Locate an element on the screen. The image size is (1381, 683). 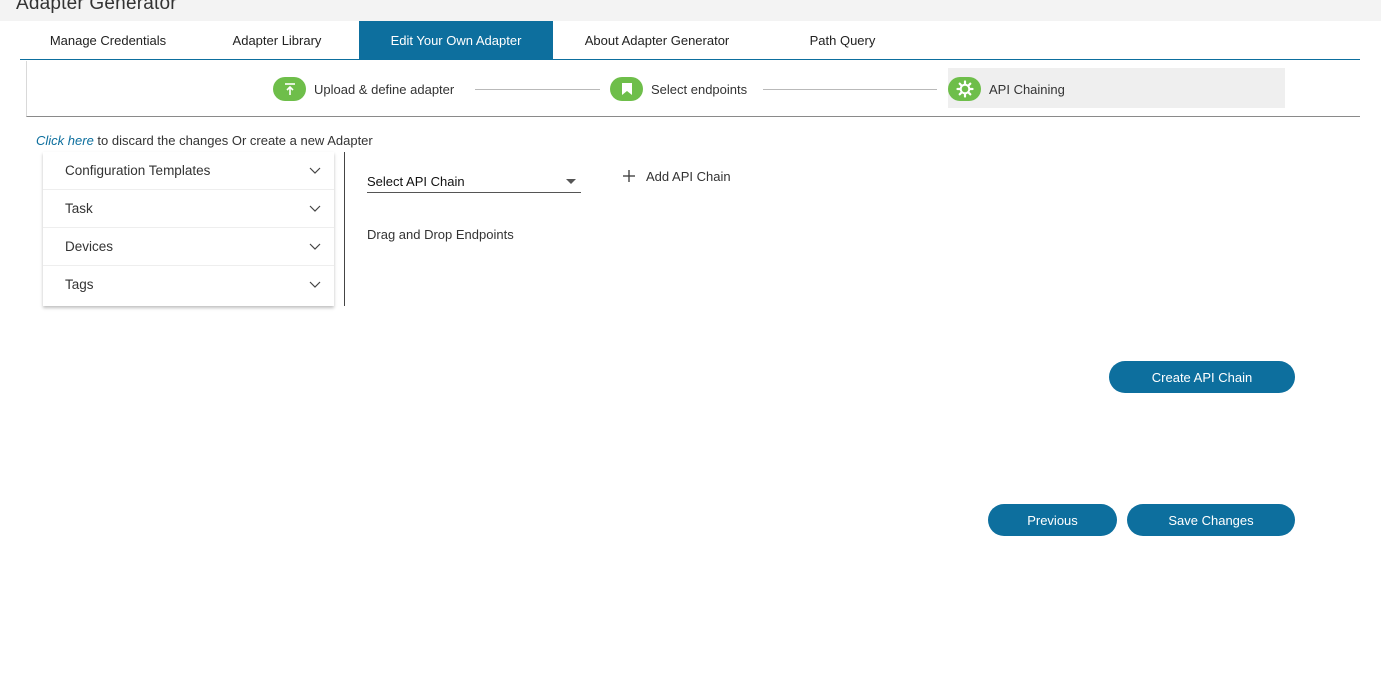
accordion-label: Tags is located at coordinates (79, 284).